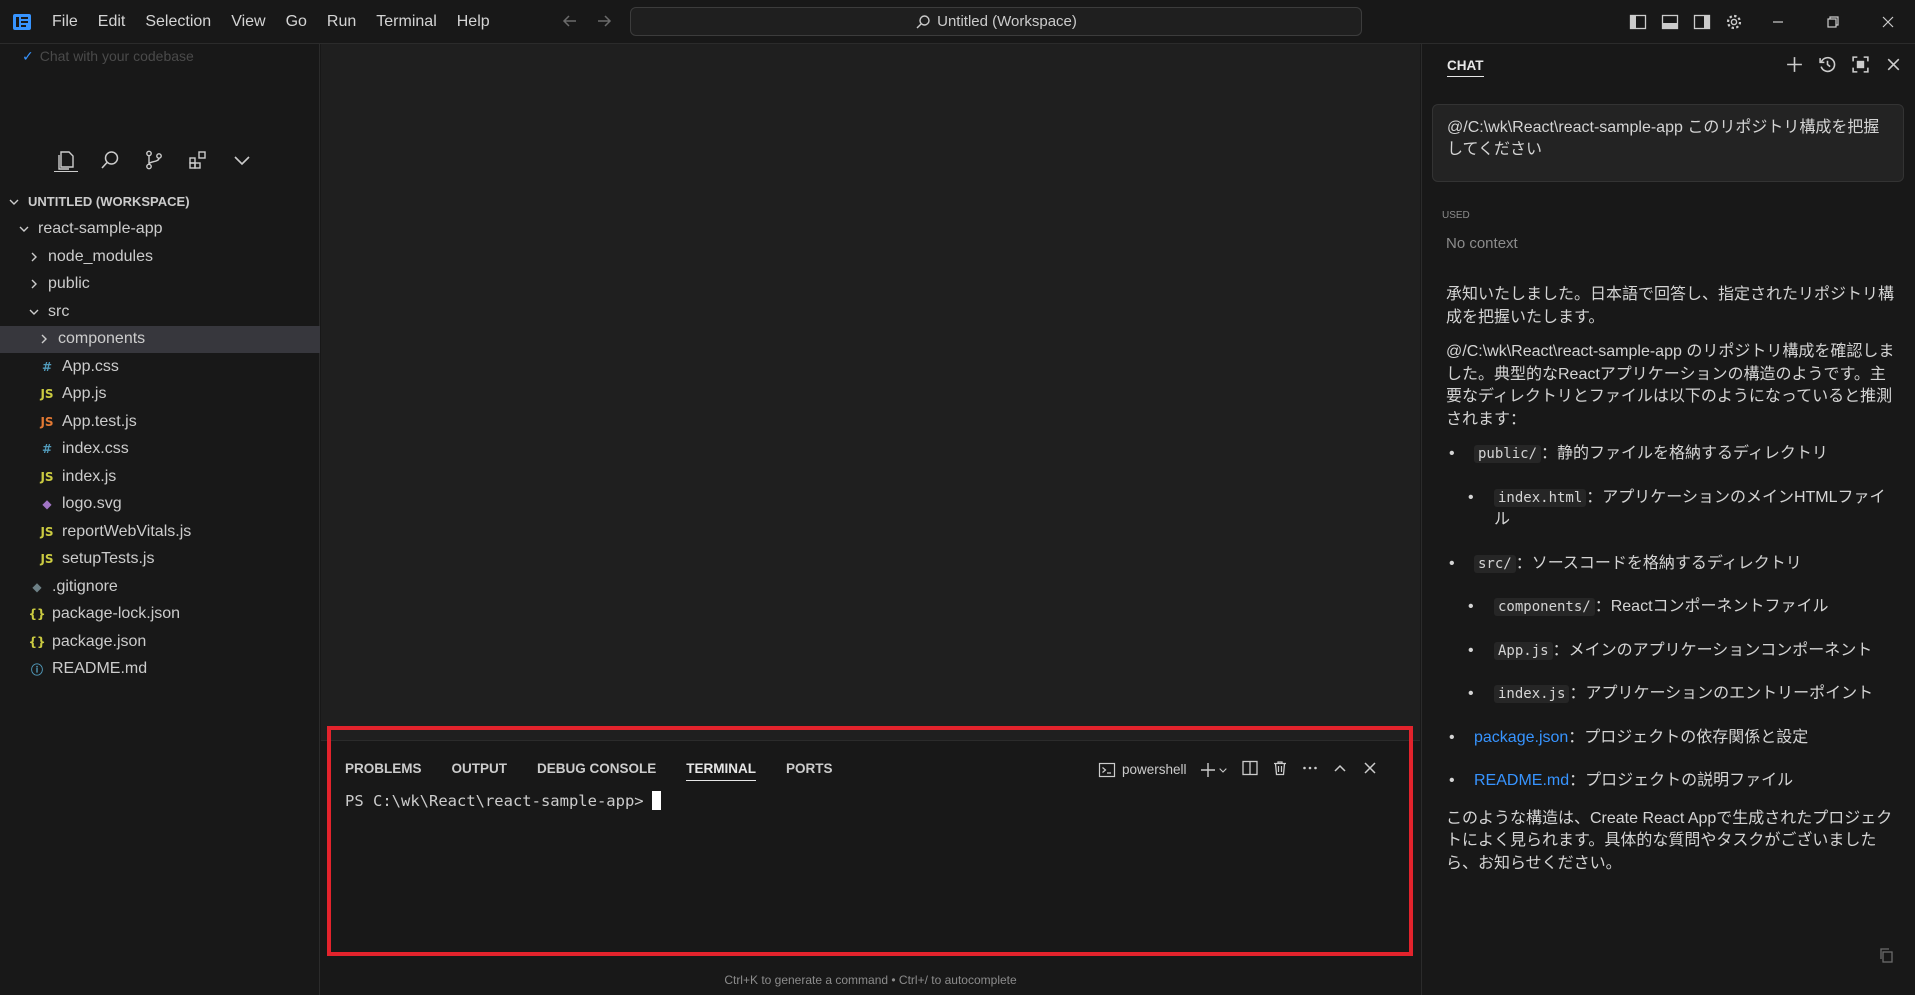 The image size is (1915, 995). What do you see at coordinates (1887, 22) in the screenshot?
I see `close-window-button` at bounding box center [1887, 22].